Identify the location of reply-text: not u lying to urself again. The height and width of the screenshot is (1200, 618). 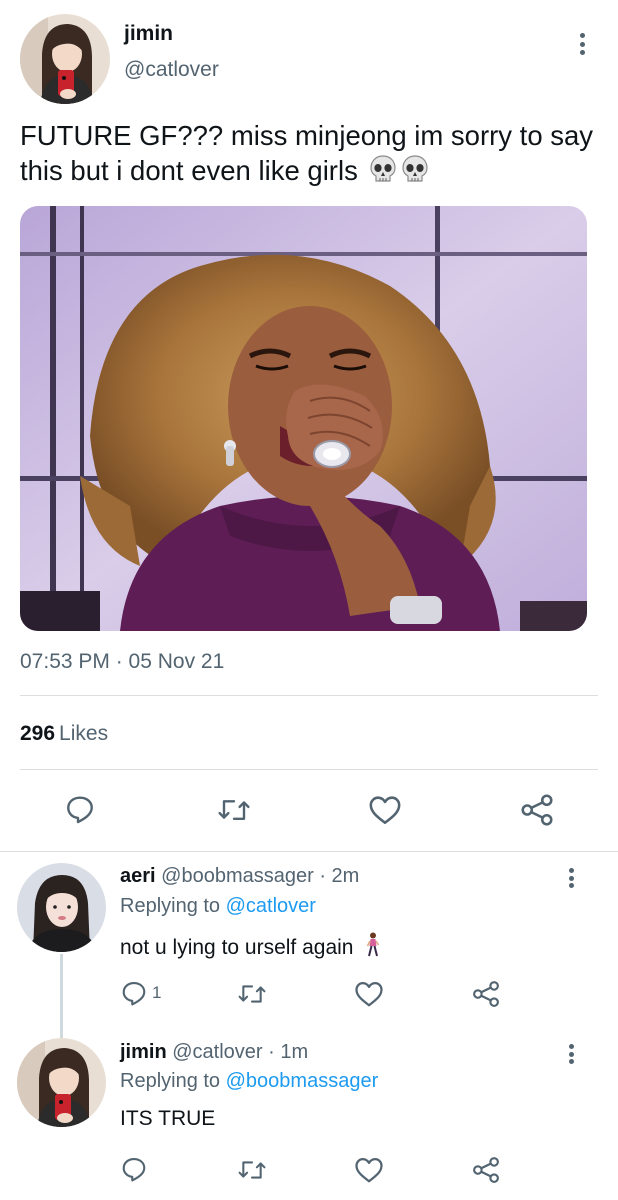
(250, 948).